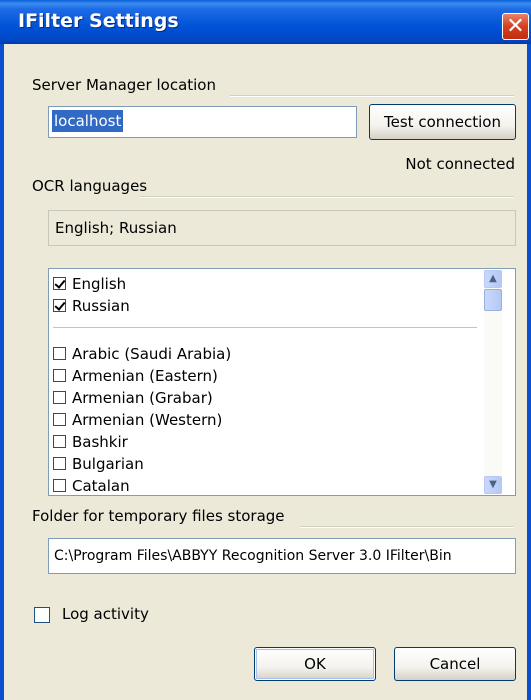 The image size is (531, 700). I want to click on close-button: ✕, so click(515, 26).